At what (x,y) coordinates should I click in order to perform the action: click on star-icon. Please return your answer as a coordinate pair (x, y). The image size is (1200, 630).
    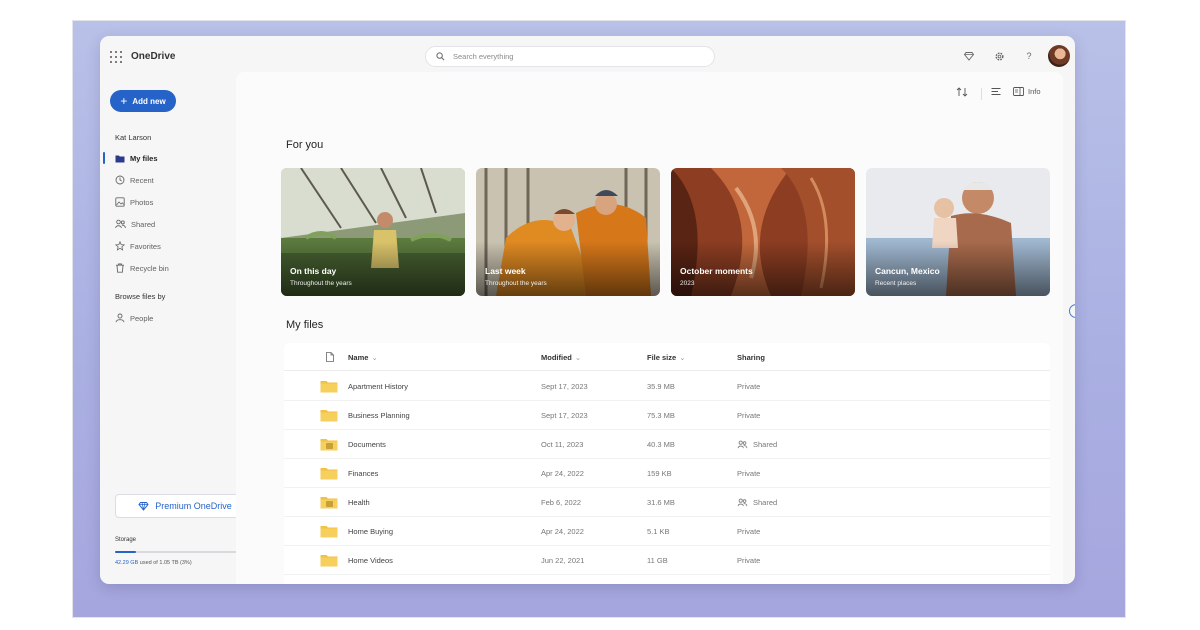
    Looking at the image, I should click on (120, 246).